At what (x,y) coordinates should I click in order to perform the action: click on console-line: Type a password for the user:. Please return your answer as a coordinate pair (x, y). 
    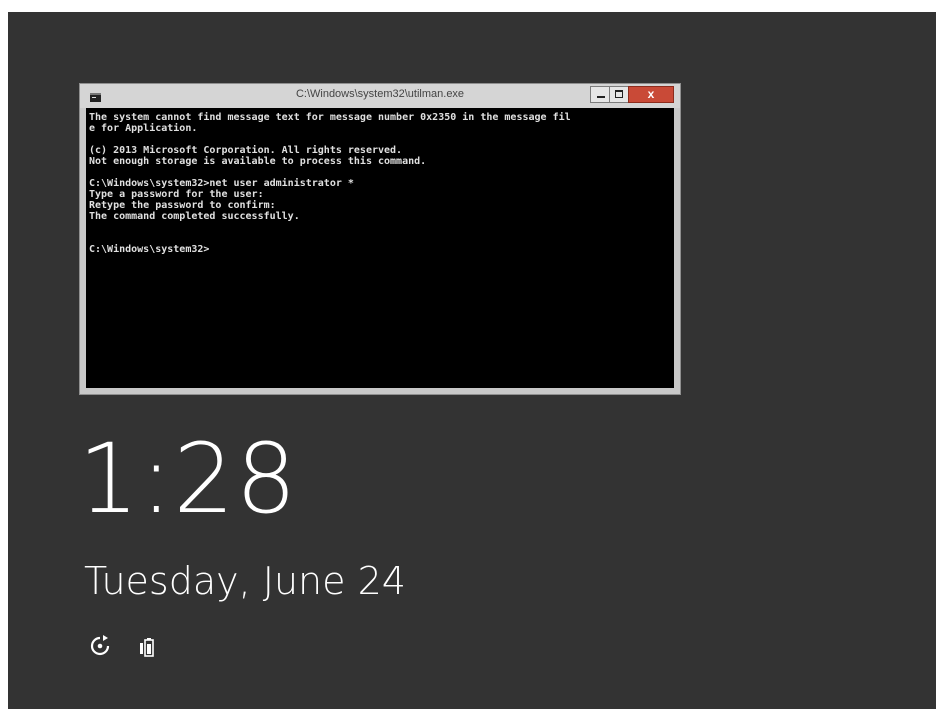
    Looking at the image, I should click on (176, 194).